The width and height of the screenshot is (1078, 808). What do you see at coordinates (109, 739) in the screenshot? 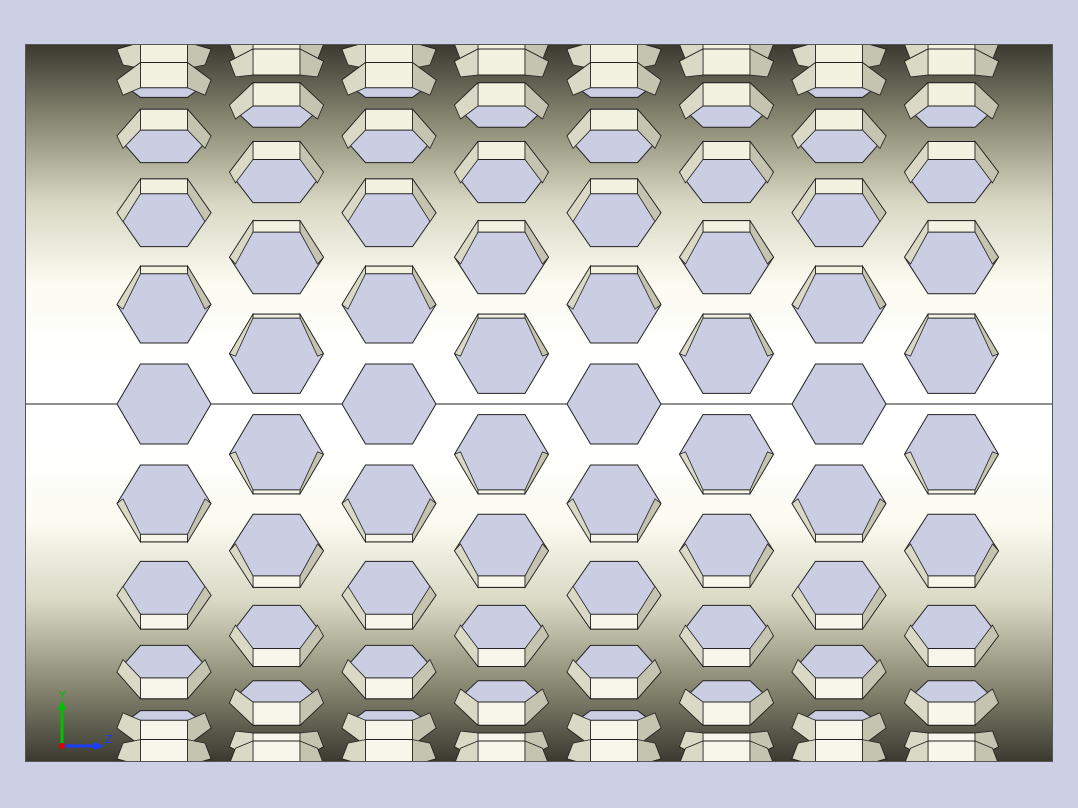
I see `z-axis-label: Z` at bounding box center [109, 739].